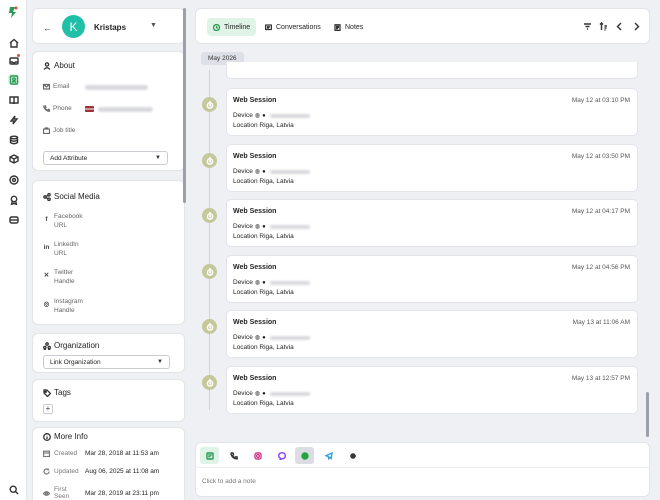 The height and width of the screenshot is (500, 660). What do you see at coordinates (65, 436) in the screenshot?
I see `more-info-title: More Info` at bounding box center [65, 436].